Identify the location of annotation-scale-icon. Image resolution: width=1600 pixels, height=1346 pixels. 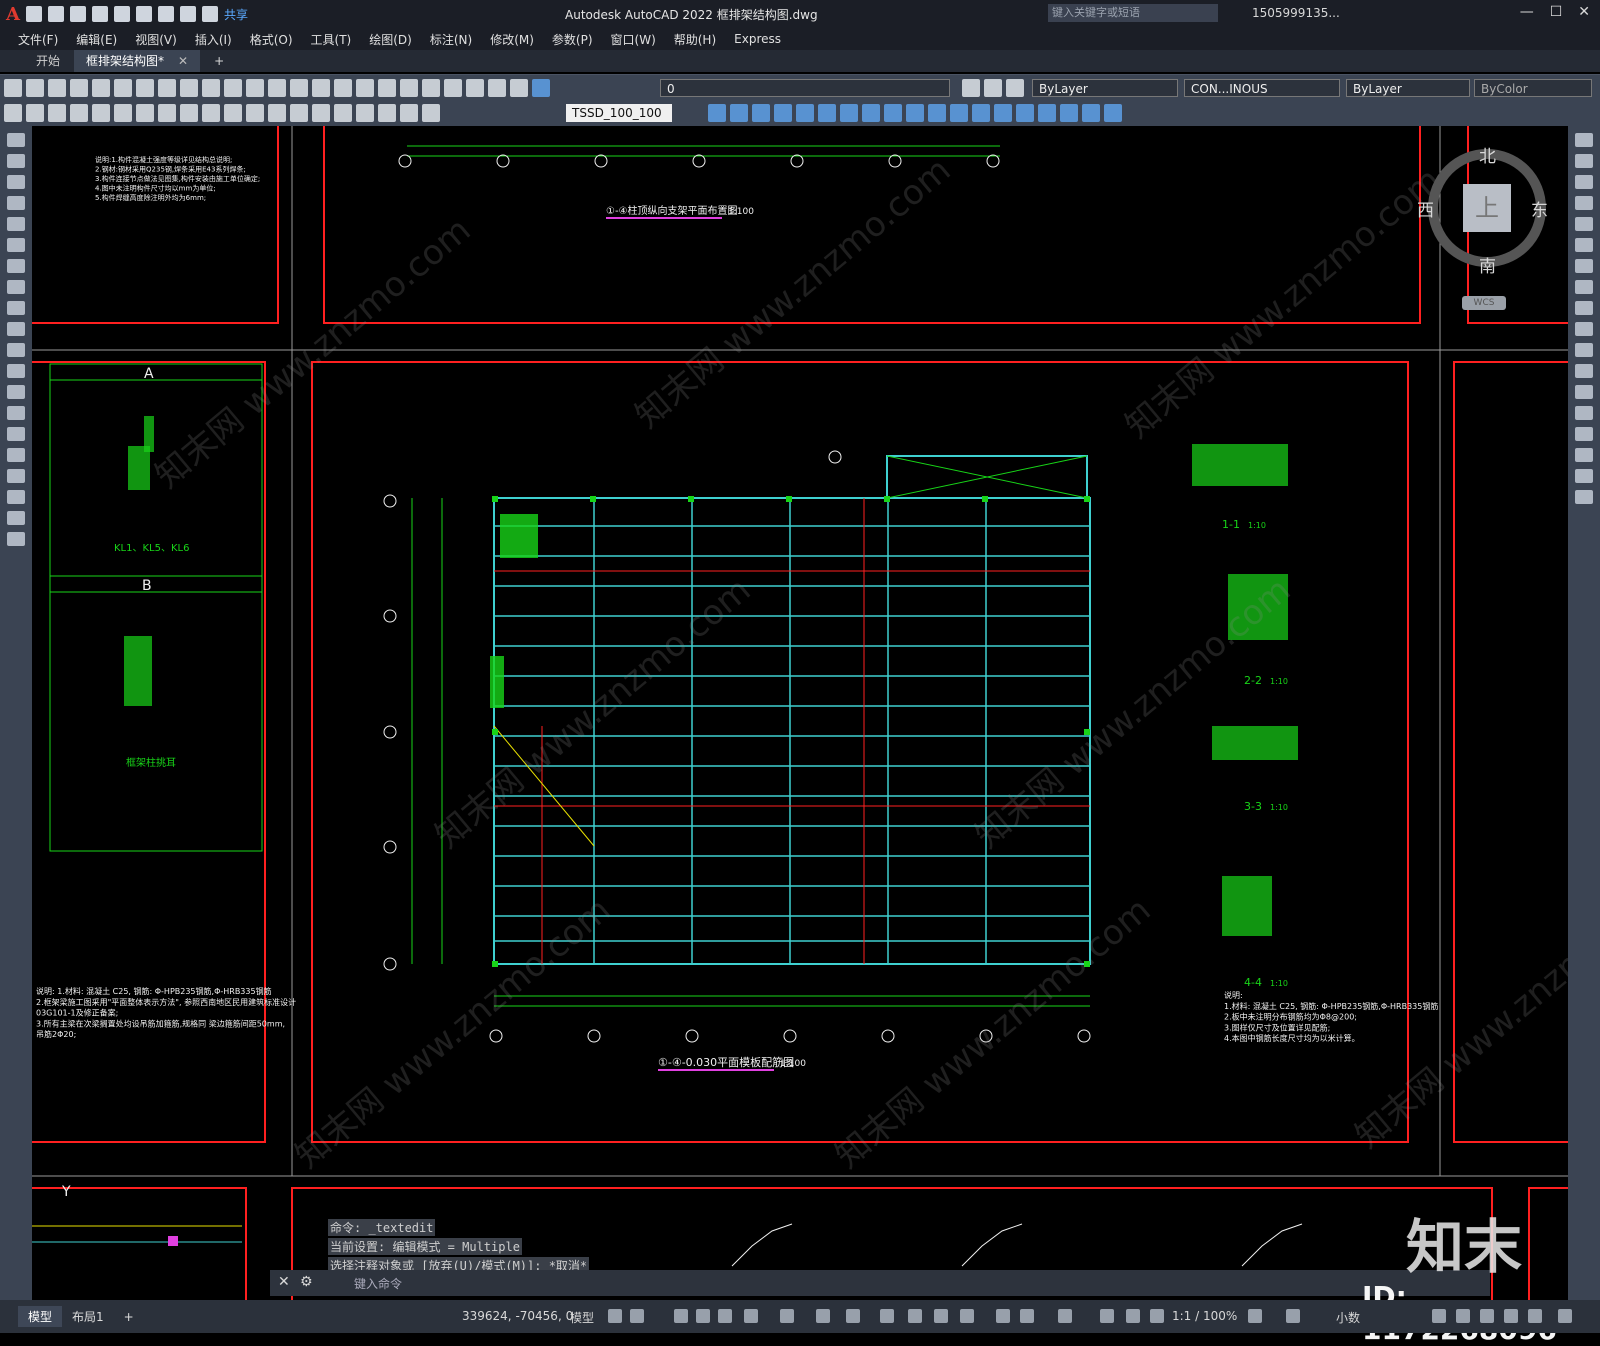
(1157, 1316).